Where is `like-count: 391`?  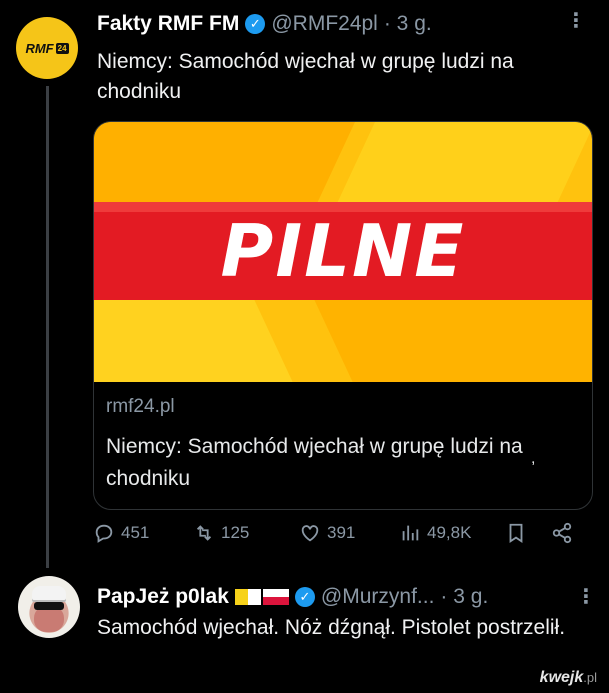
like-count: 391 is located at coordinates (341, 532).